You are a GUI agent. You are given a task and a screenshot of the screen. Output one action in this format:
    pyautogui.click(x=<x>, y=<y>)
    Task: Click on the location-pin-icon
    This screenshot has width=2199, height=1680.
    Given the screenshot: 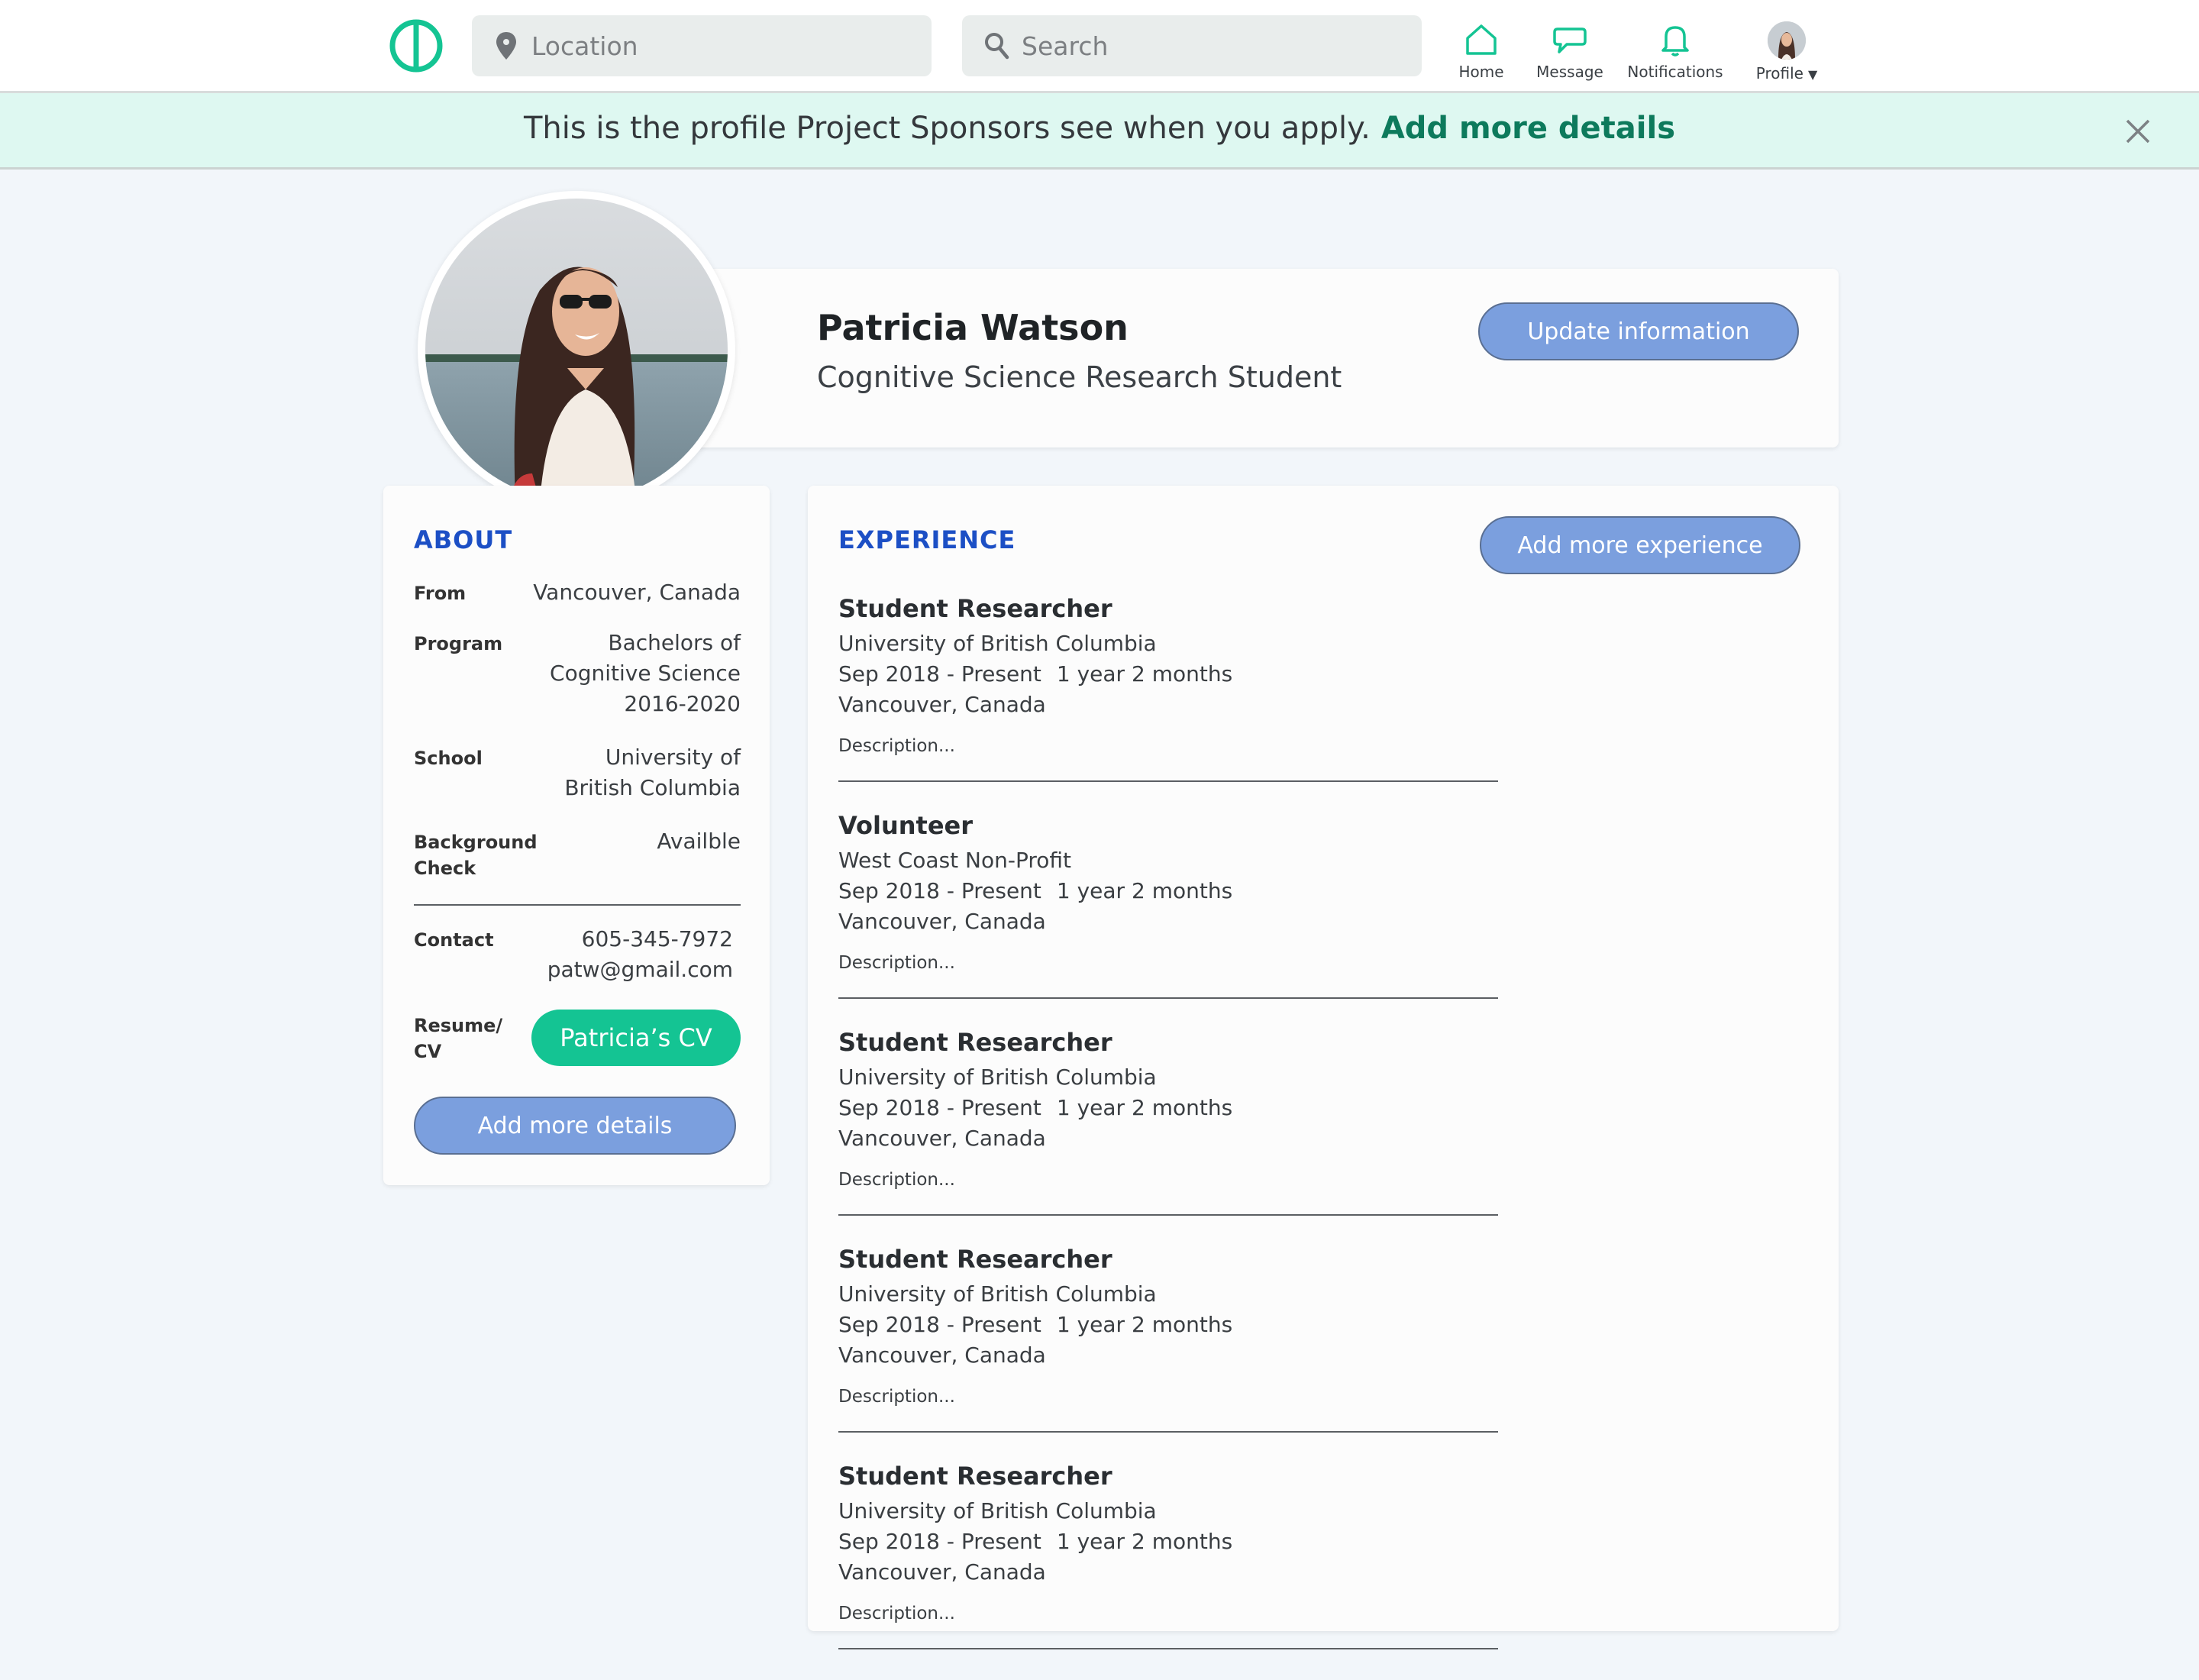 What is the action you would take?
    pyautogui.click(x=506, y=46)
    